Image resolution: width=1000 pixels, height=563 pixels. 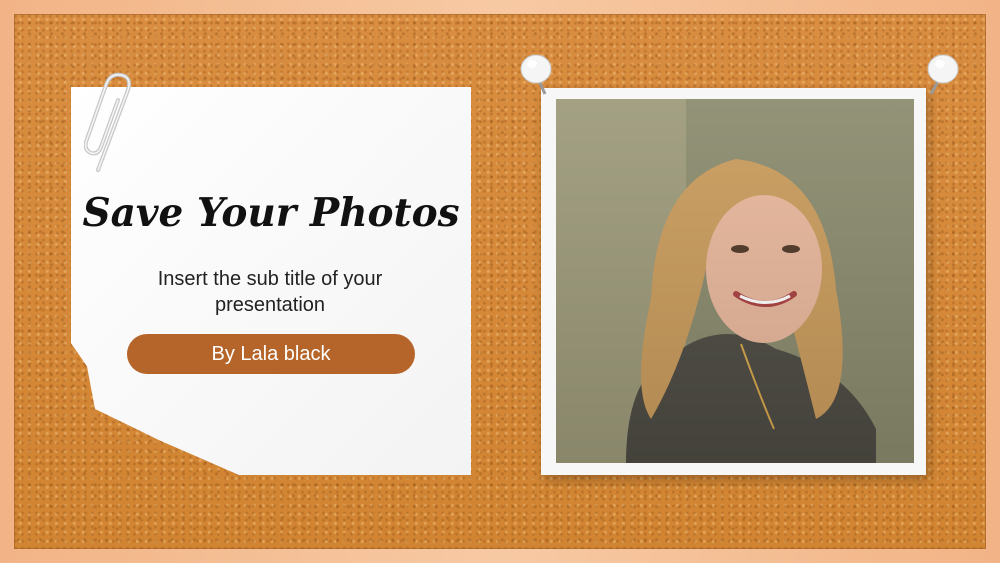 What do you see at coordinates (271, 213) in the screenshot?
I see `slide-title: Save Your Photos` at bounding box center [271, 213].